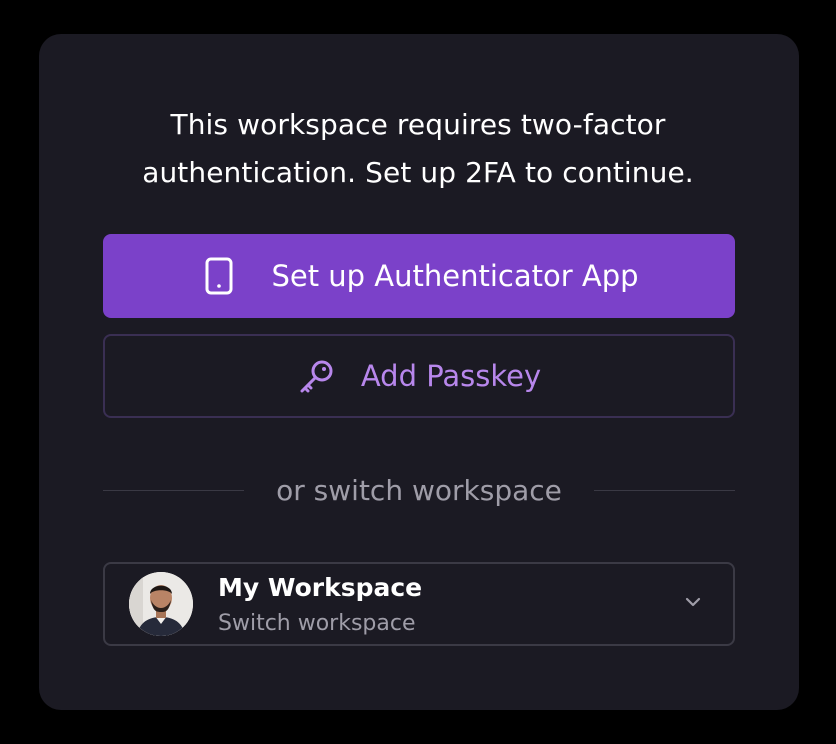 The height and width of the screenshot is (744, 836). I want to click on add-passkey-label: Add Passkey, so click(451, 376).